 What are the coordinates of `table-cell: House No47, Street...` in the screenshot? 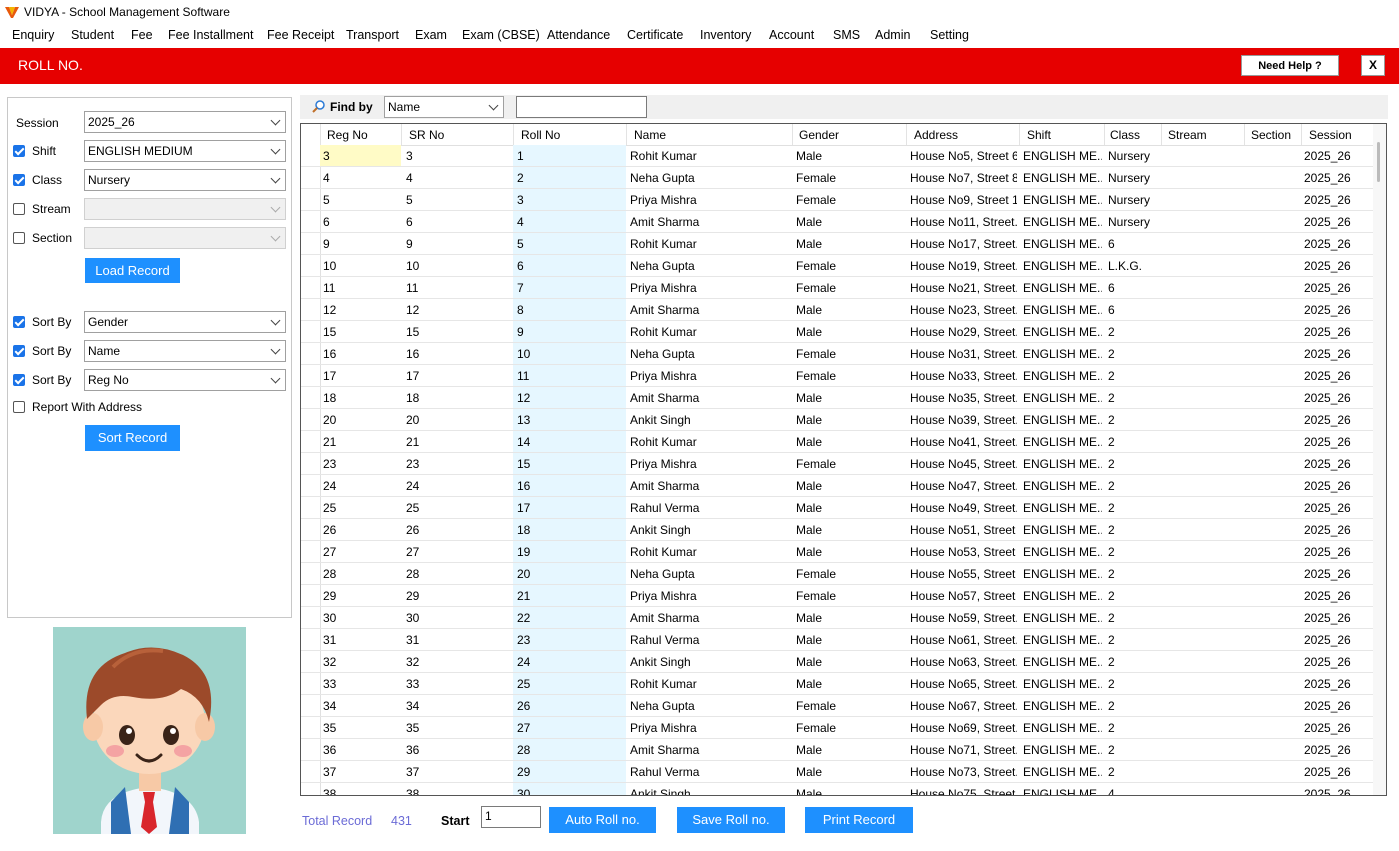 It's located at (963, 486).